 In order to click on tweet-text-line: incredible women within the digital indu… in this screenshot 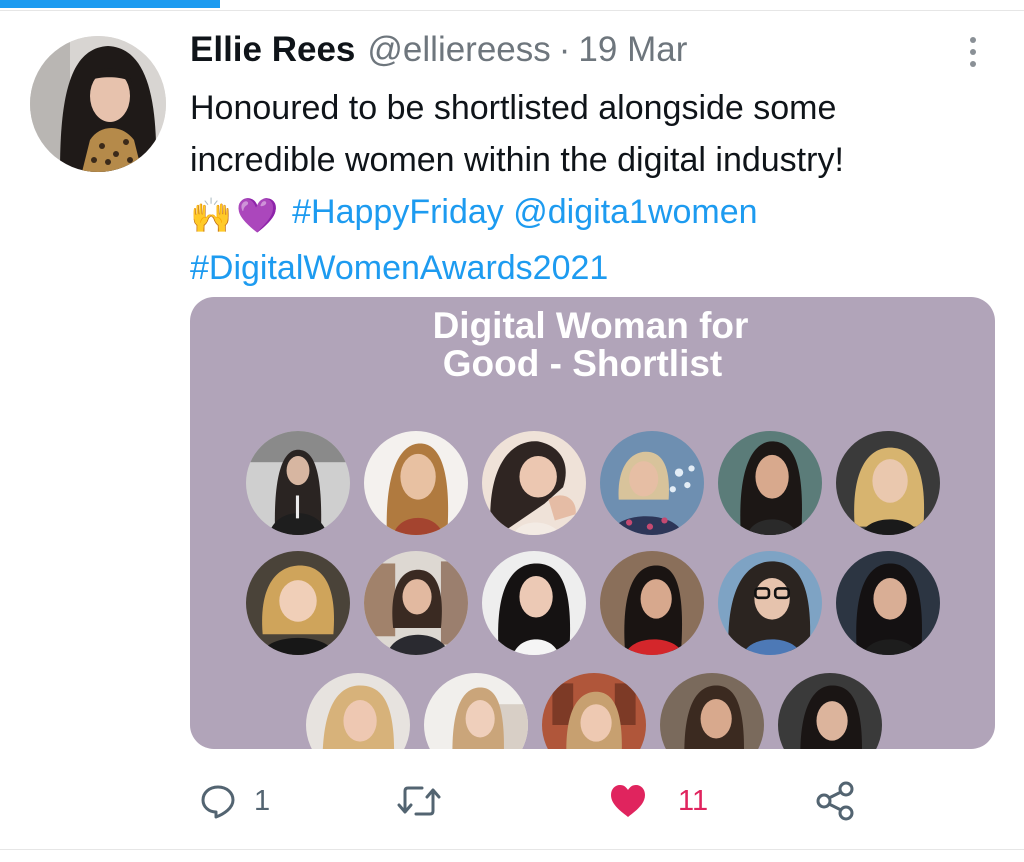, I will do `click(517, 160)`.